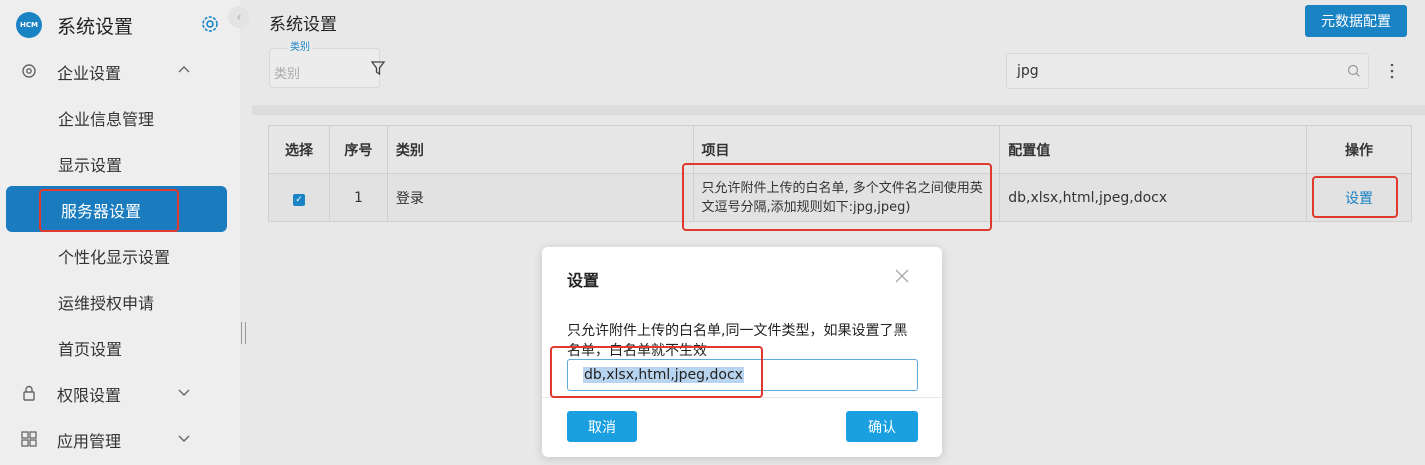 The width and height of the screenshot is (1425, 465). I want to click on sidebar-item-company-info: 企业信息管理, so click(120, 117).